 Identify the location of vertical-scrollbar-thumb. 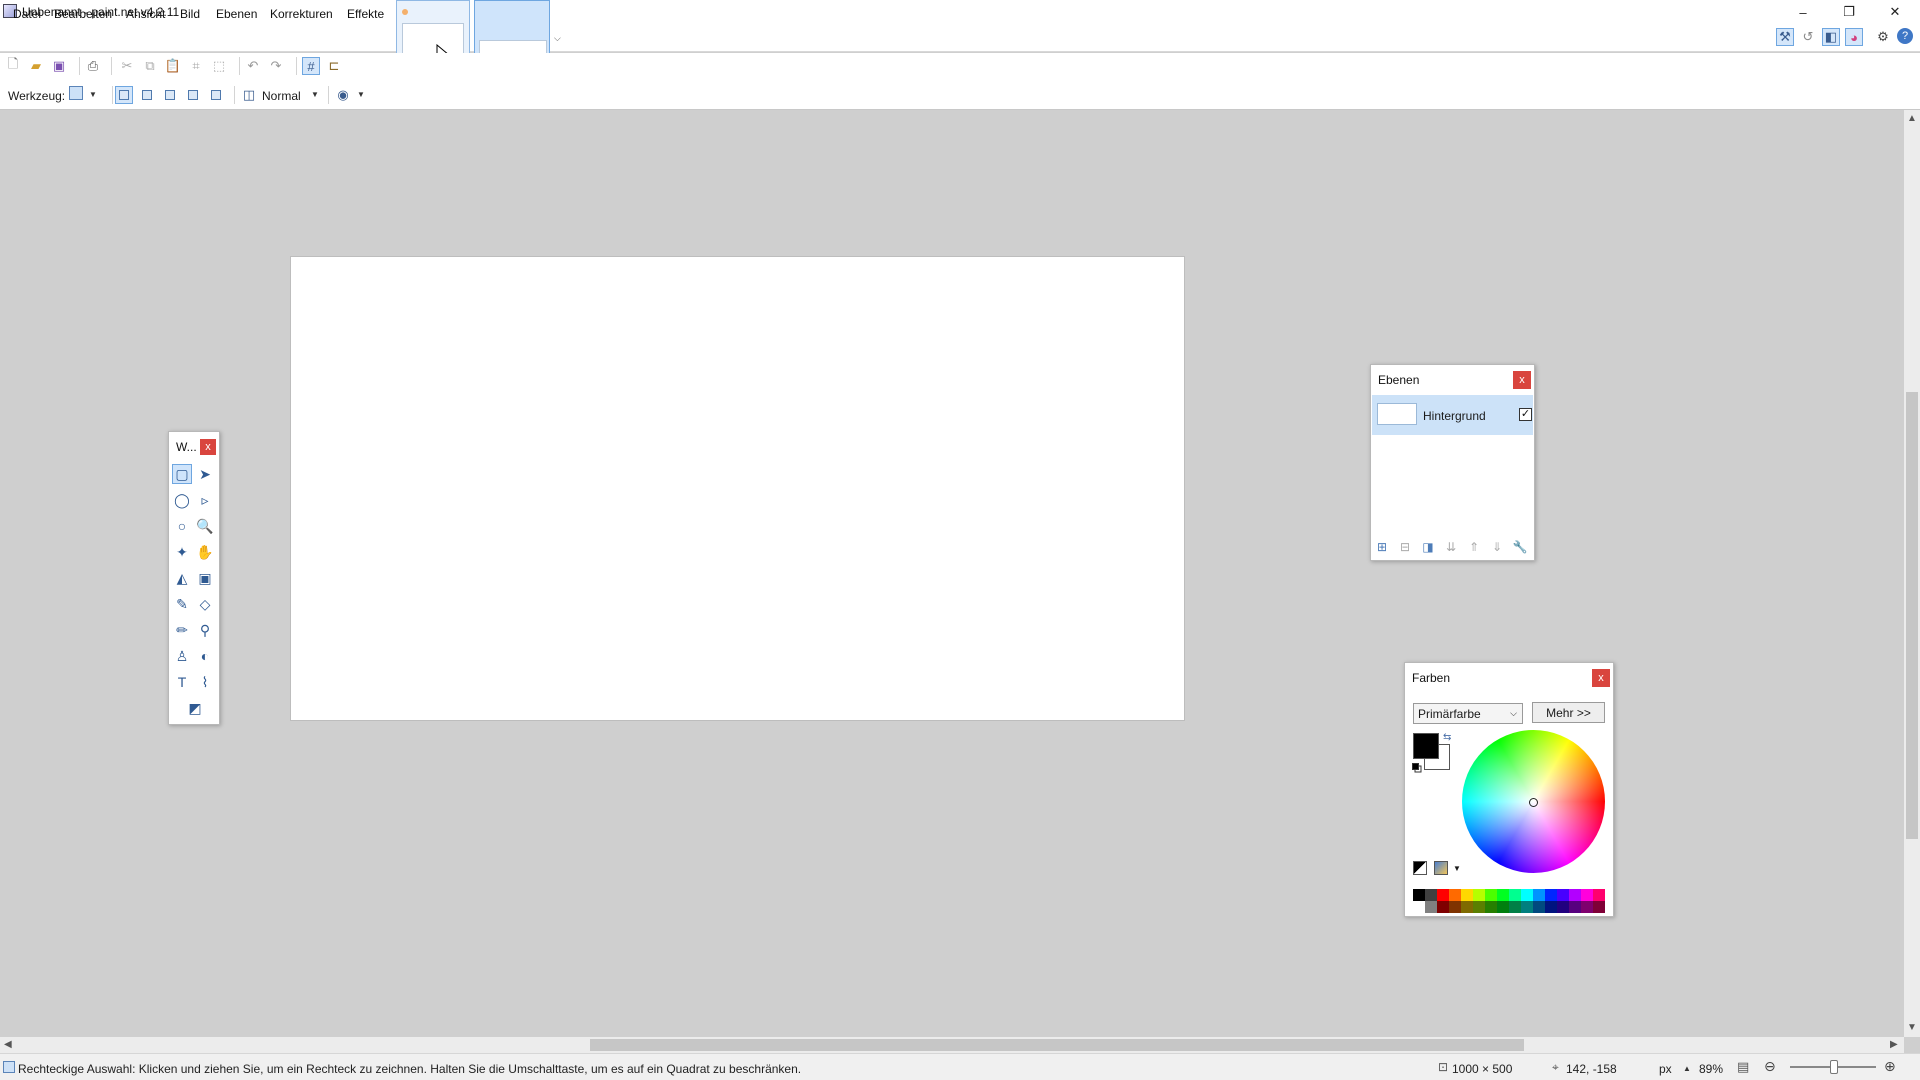
(1912, 615).